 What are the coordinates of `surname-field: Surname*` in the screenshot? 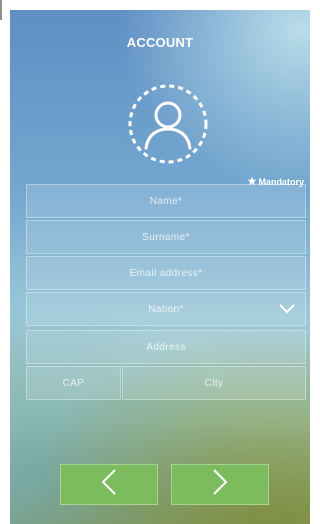 It's located at (166, 237).